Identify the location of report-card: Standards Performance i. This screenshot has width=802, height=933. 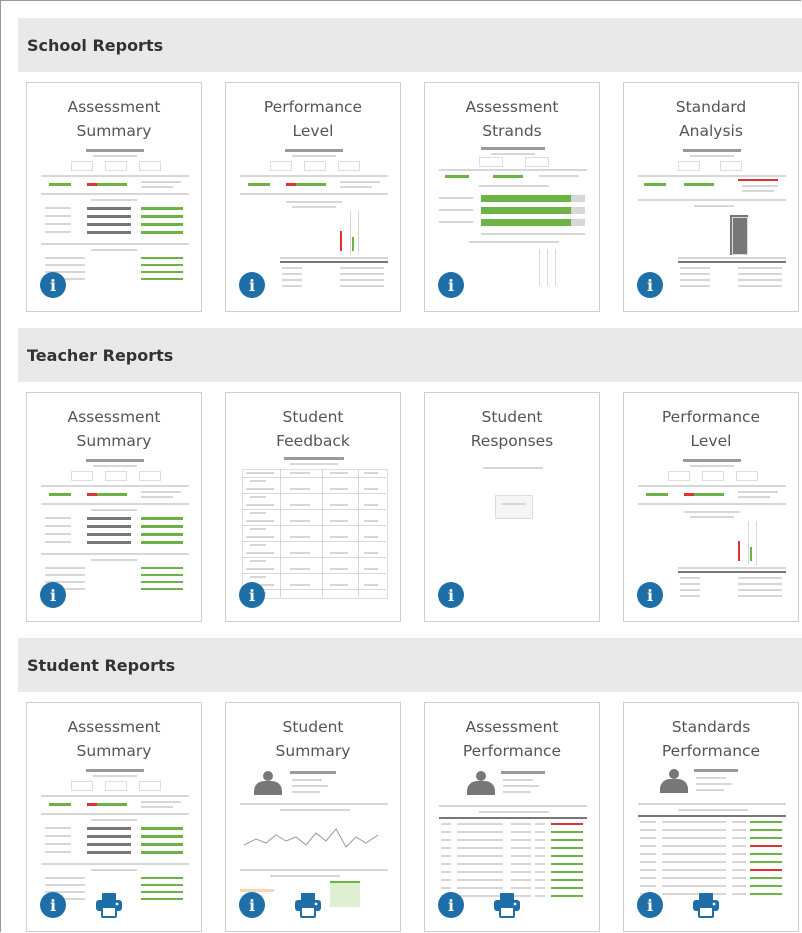
(711, 817).